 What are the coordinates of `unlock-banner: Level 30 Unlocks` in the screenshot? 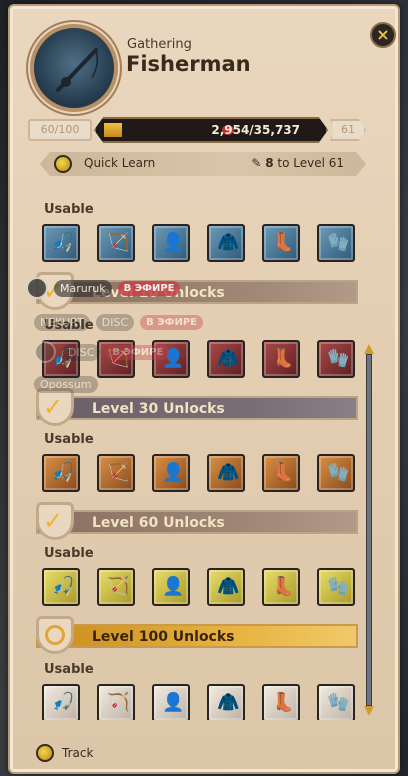 It's located at (197, 408).